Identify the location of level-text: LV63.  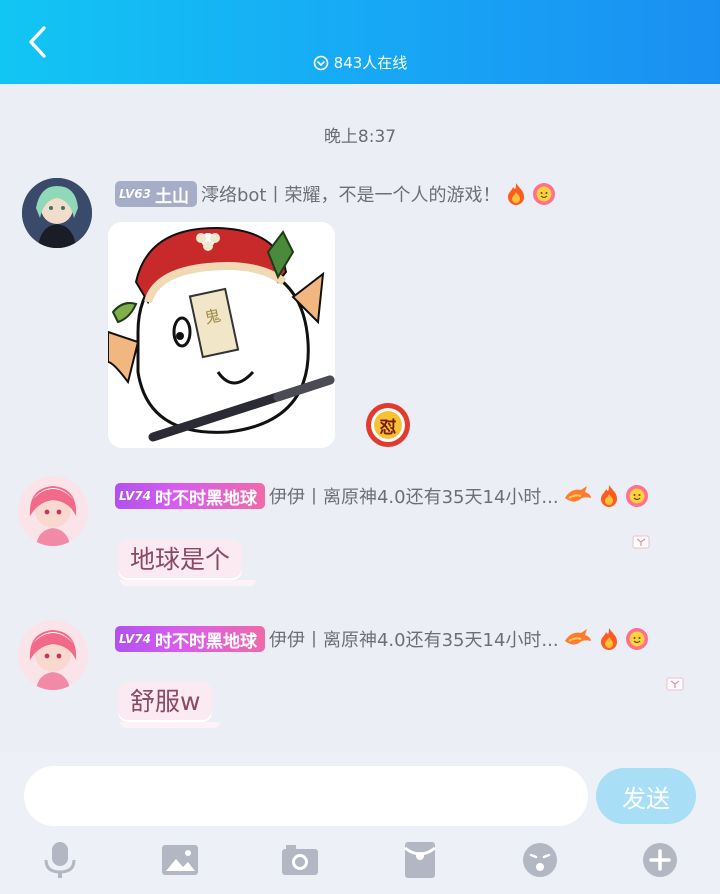
(135, 194).